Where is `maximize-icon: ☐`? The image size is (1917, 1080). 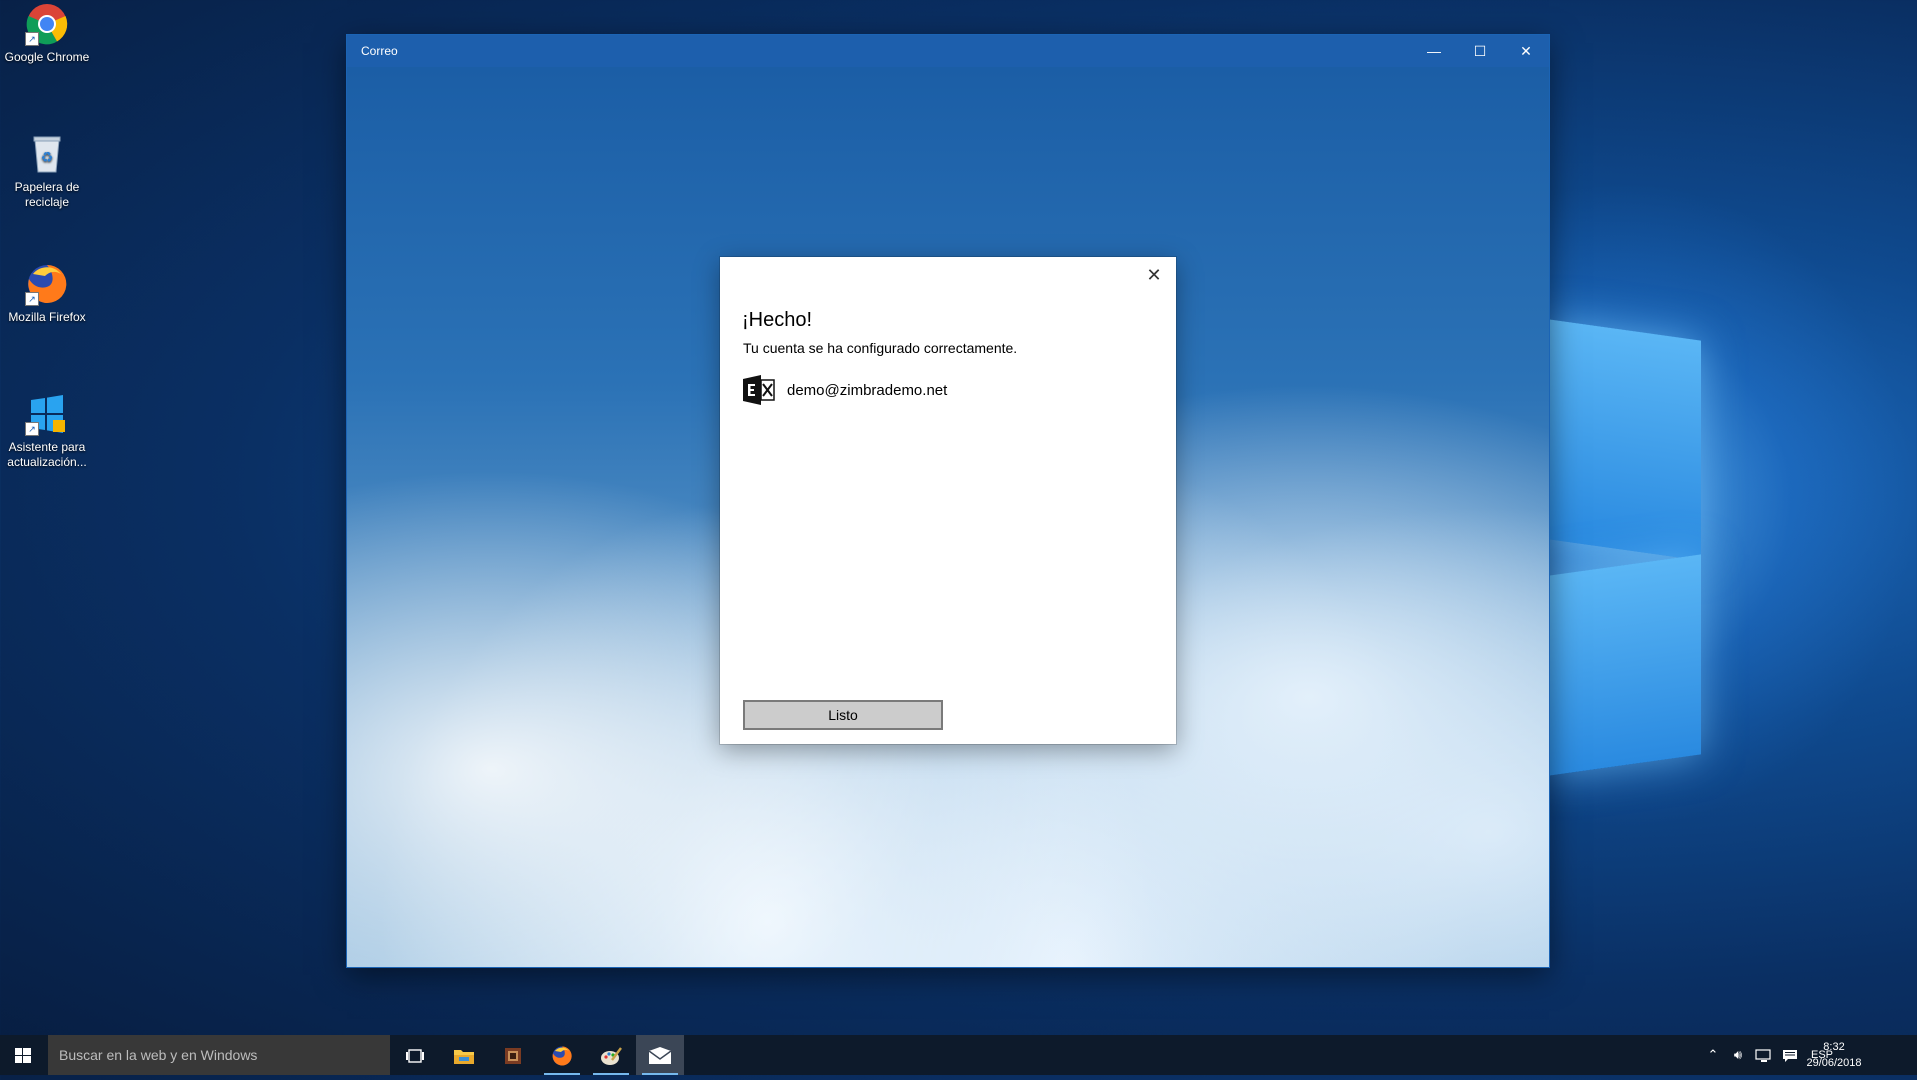
maximize-icon: ☐ is located at coordinates (1480, 51).